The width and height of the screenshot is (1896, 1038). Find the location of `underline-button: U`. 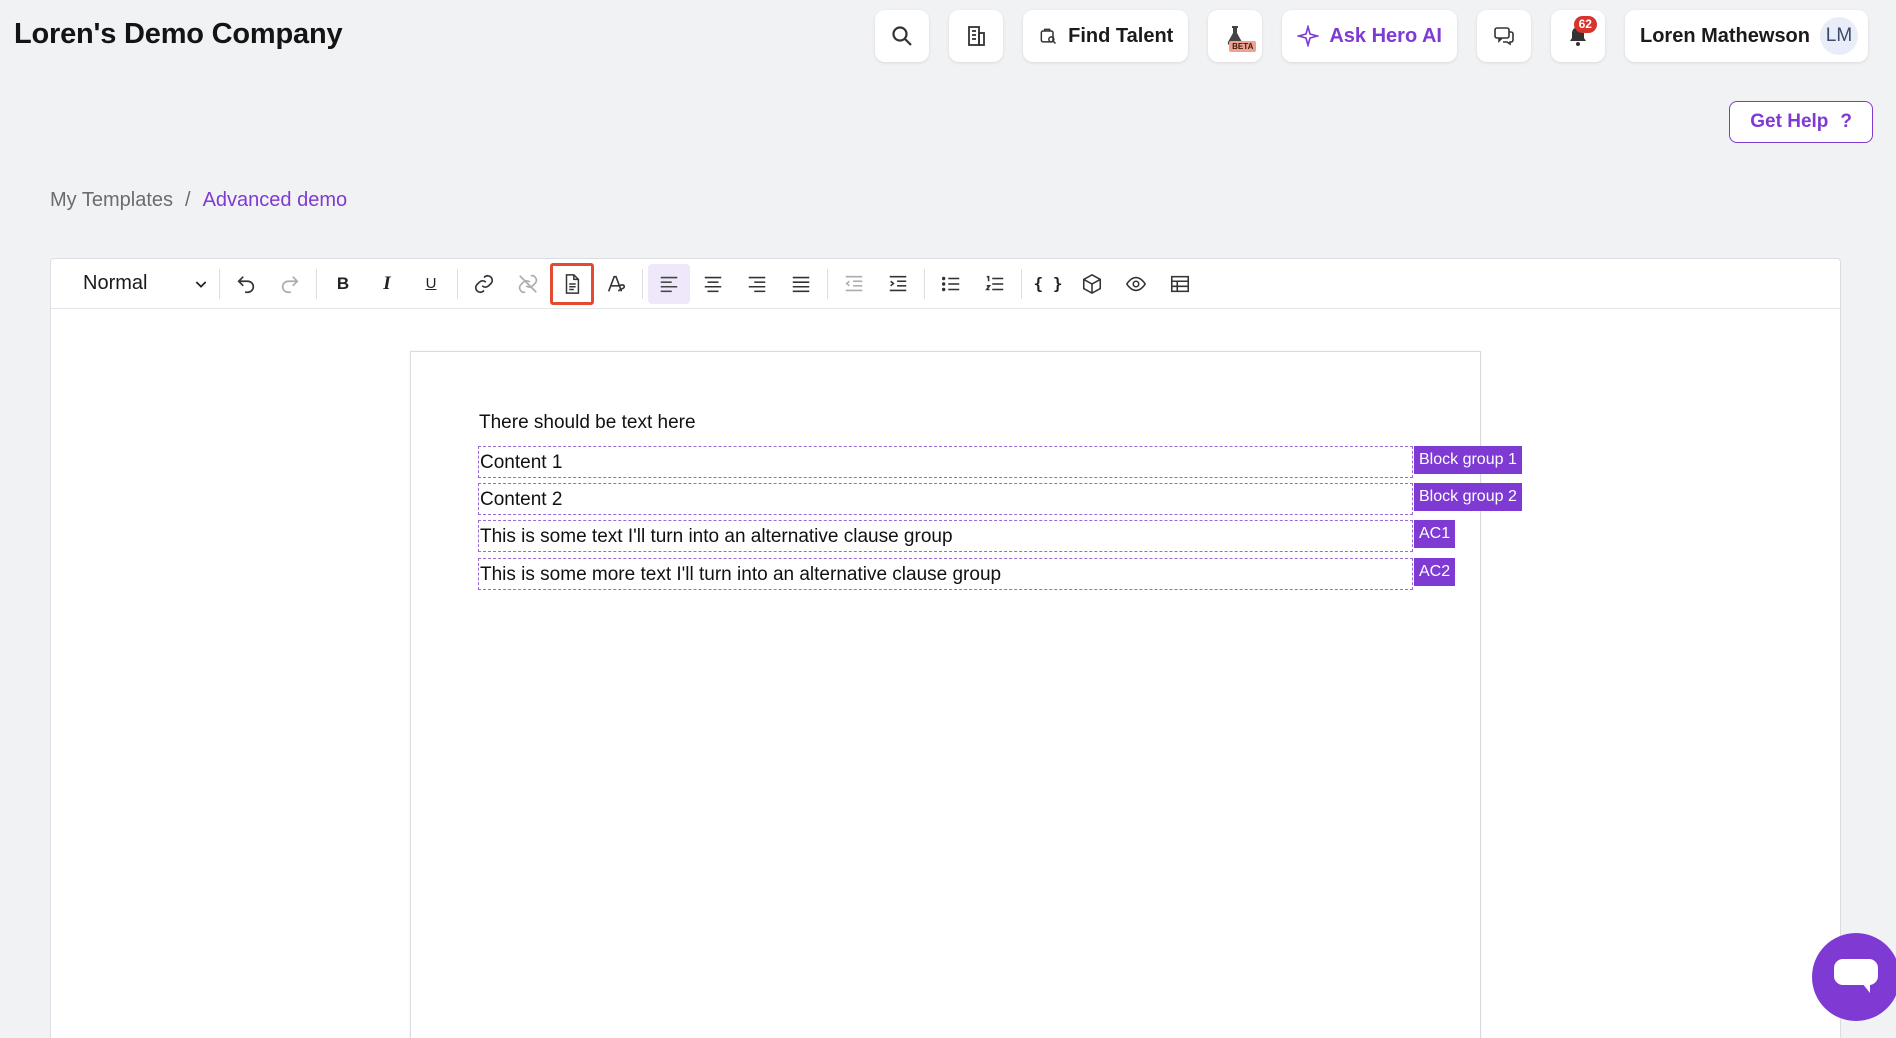

underline-button: U is located at coordinates (431, 284).